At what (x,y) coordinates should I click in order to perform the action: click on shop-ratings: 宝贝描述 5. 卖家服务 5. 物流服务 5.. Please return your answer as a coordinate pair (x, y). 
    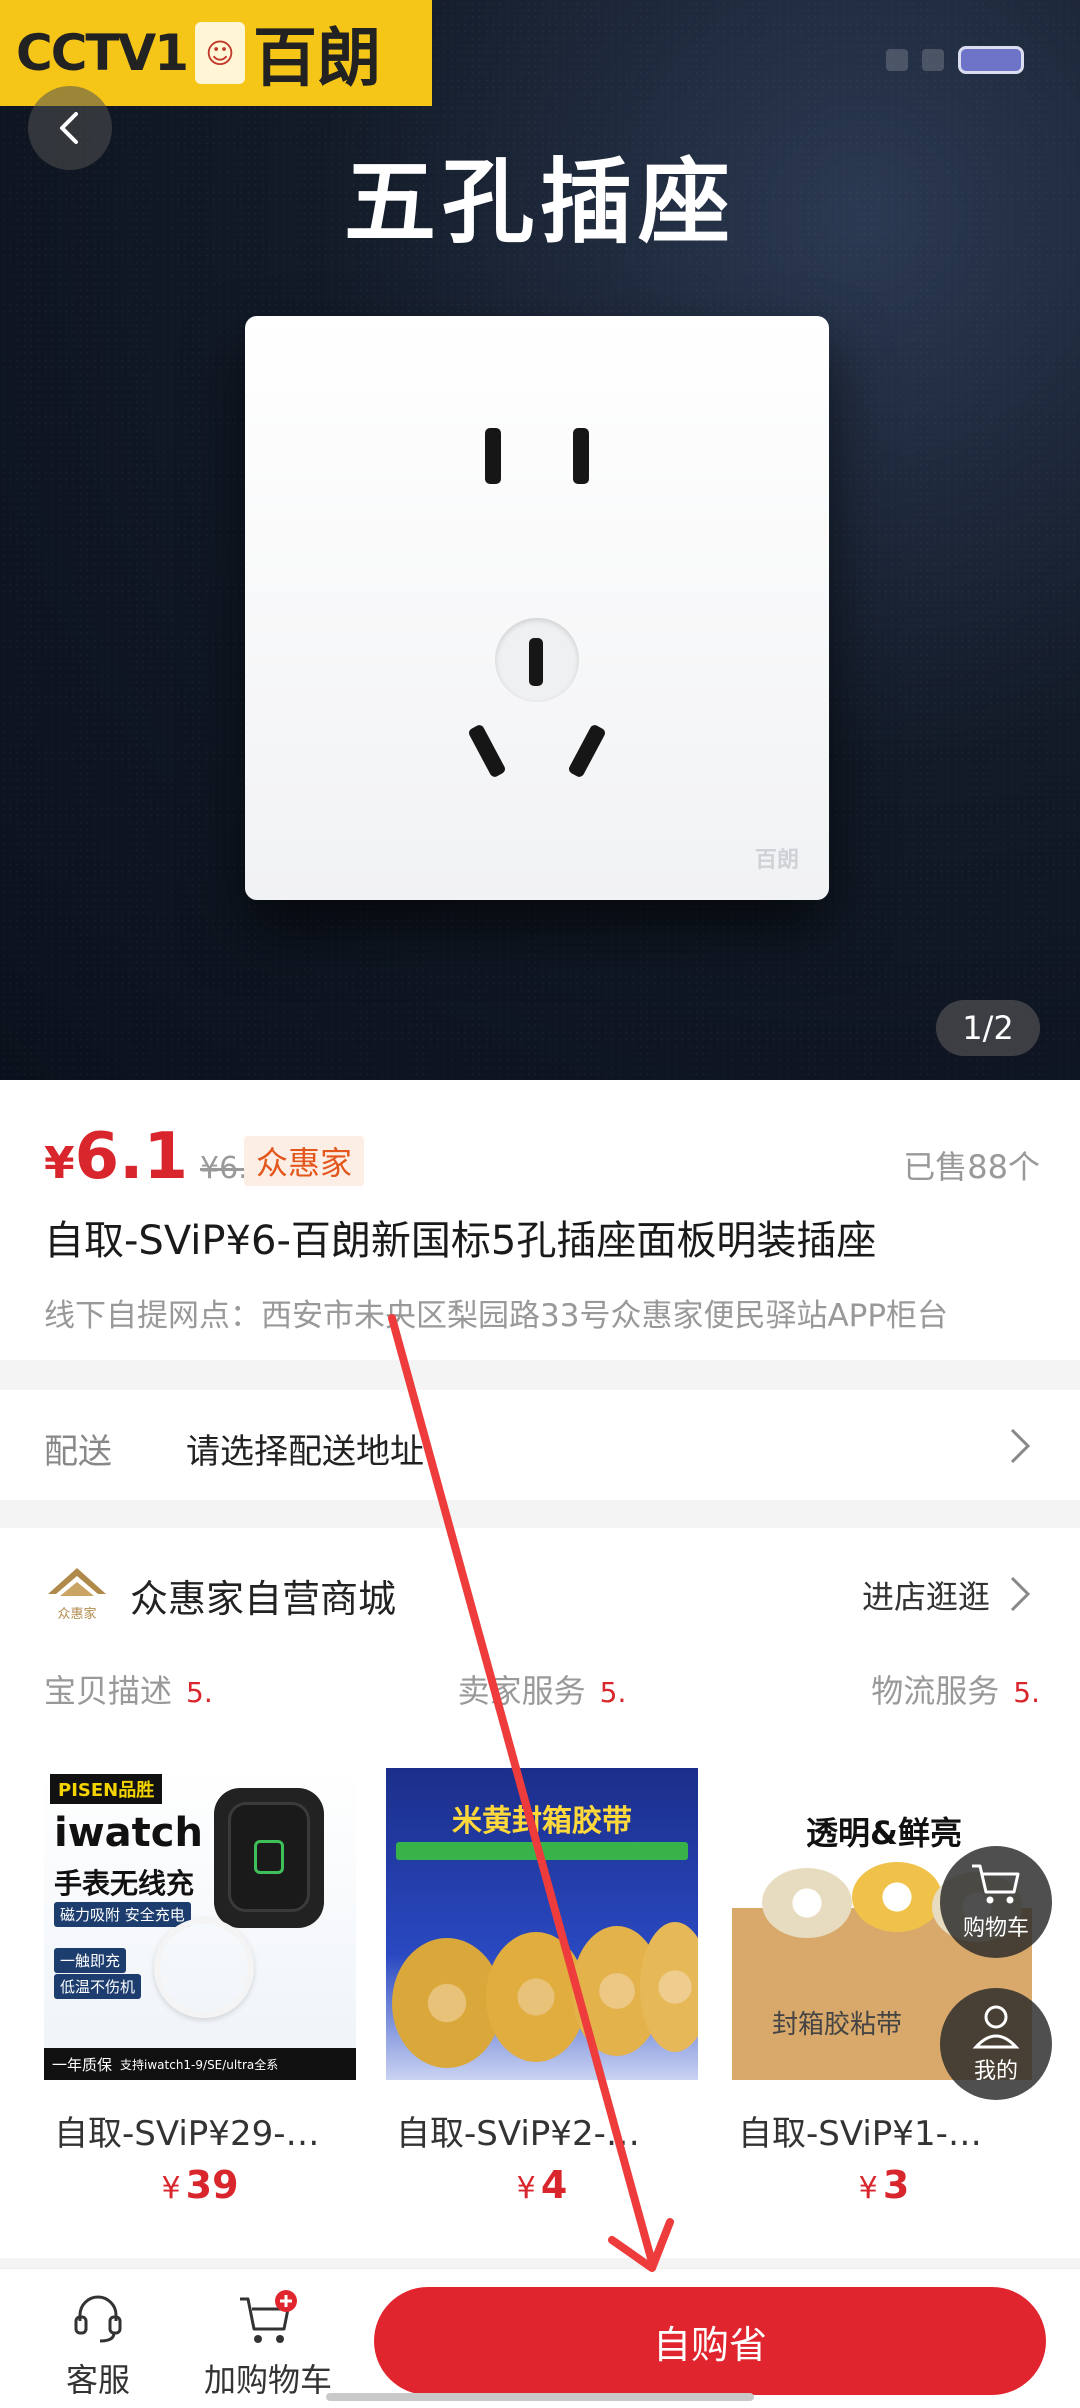
    Looking at the image, I should click on (542, 1689).